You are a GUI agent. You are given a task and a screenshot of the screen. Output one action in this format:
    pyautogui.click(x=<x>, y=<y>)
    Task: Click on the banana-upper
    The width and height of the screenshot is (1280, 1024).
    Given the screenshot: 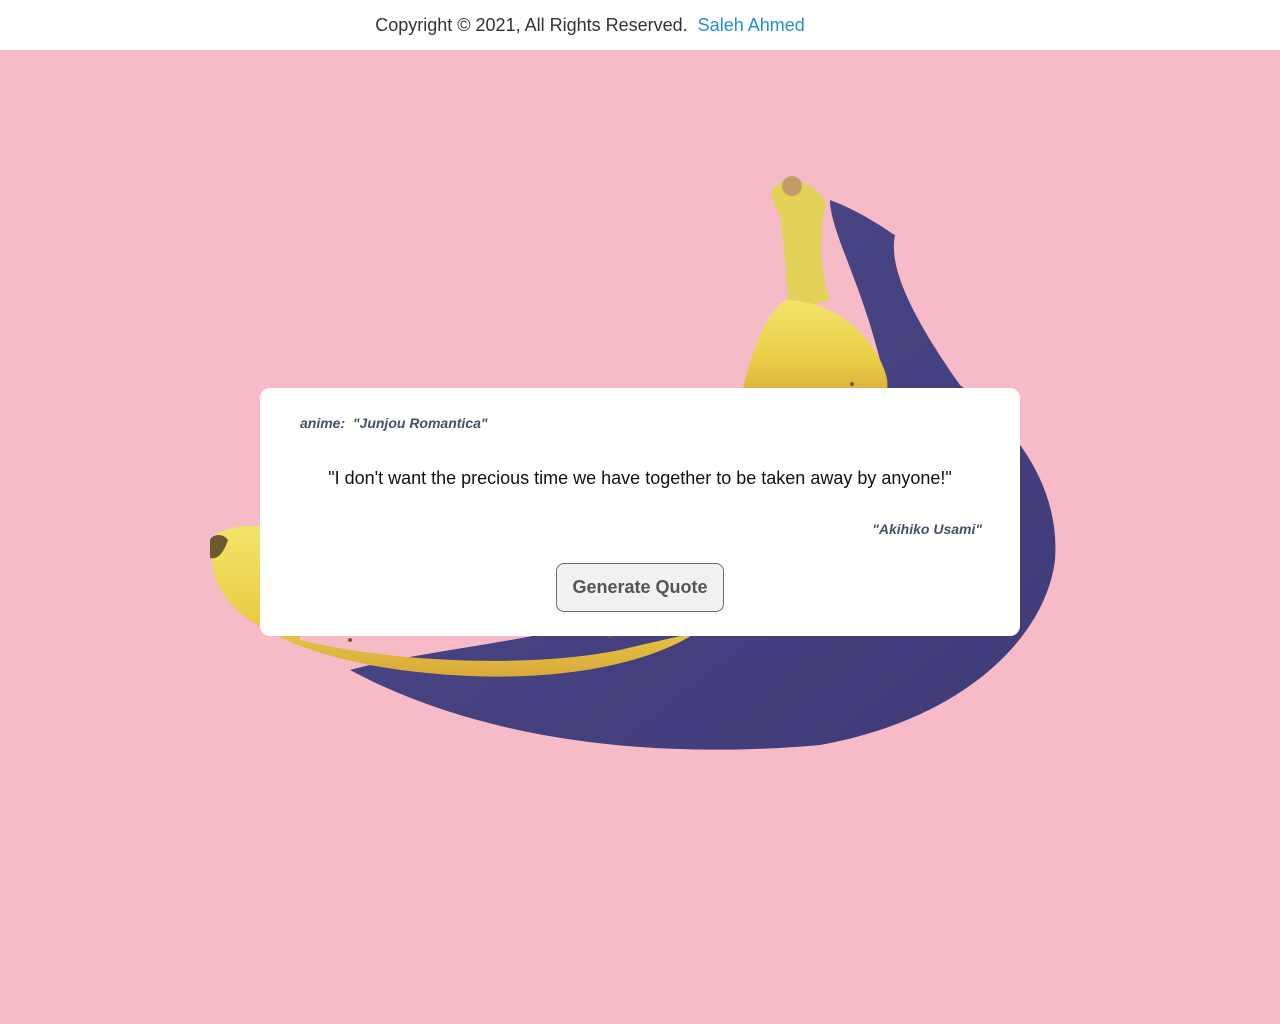 What is the action you would take?
    pyautogui.click(x=814, y=350)
    